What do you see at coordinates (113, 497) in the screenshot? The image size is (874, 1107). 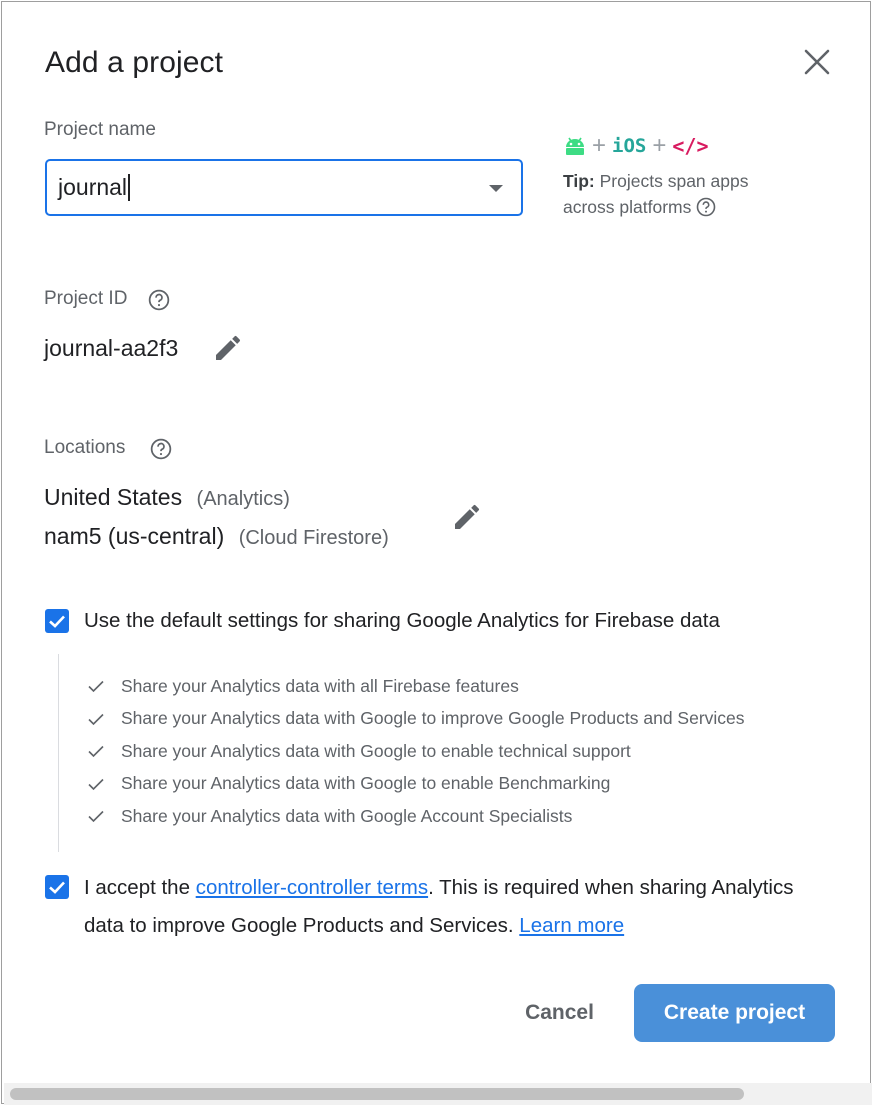 I see `location-value: United States` at bounding box center [113, 497].